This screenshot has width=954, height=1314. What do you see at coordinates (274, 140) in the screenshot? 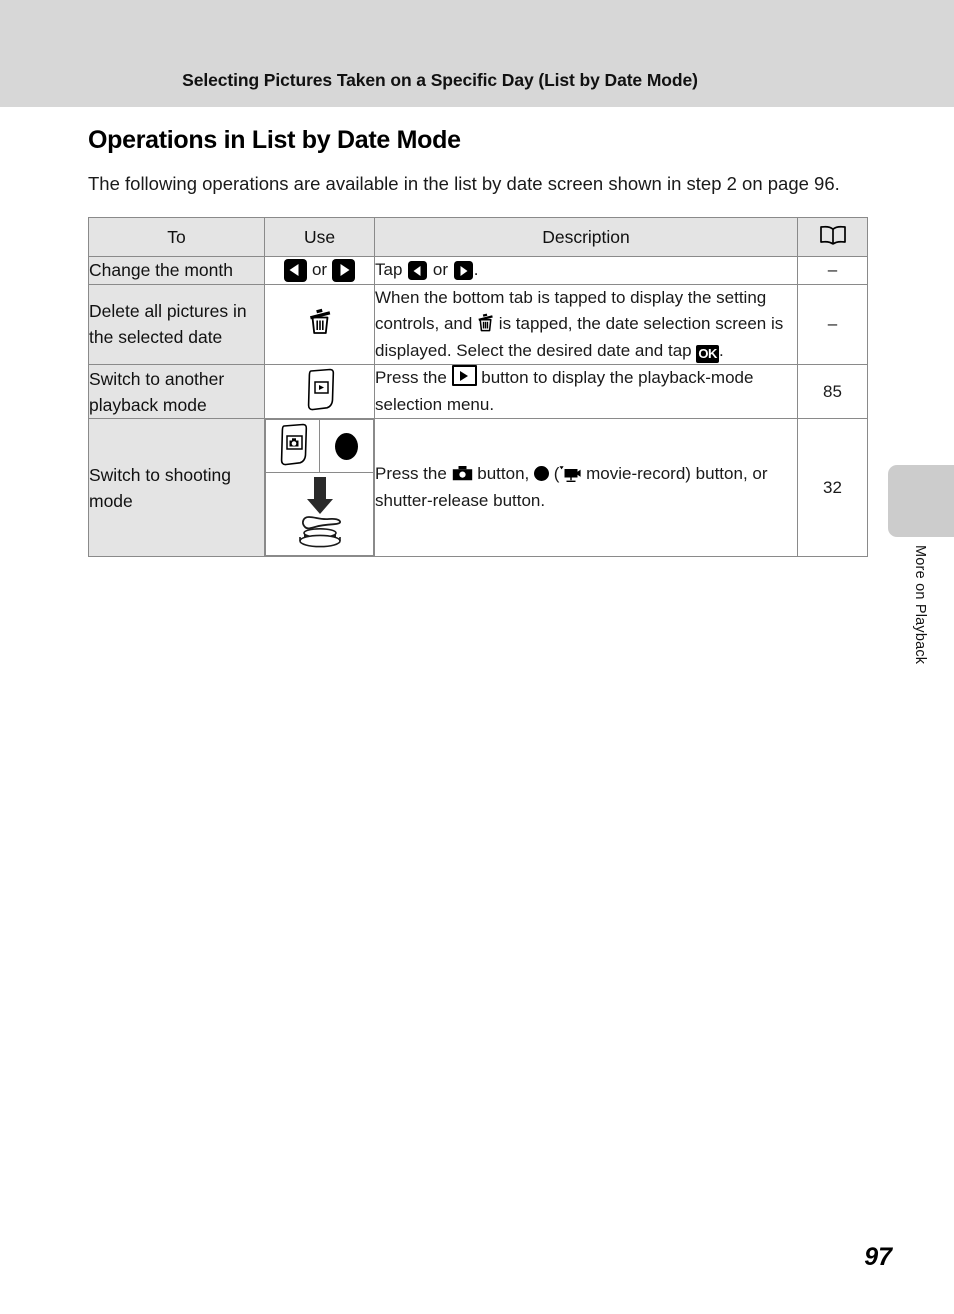
I see `page-title: Operations in List by Date Mode` at bounding box center [274, 140].